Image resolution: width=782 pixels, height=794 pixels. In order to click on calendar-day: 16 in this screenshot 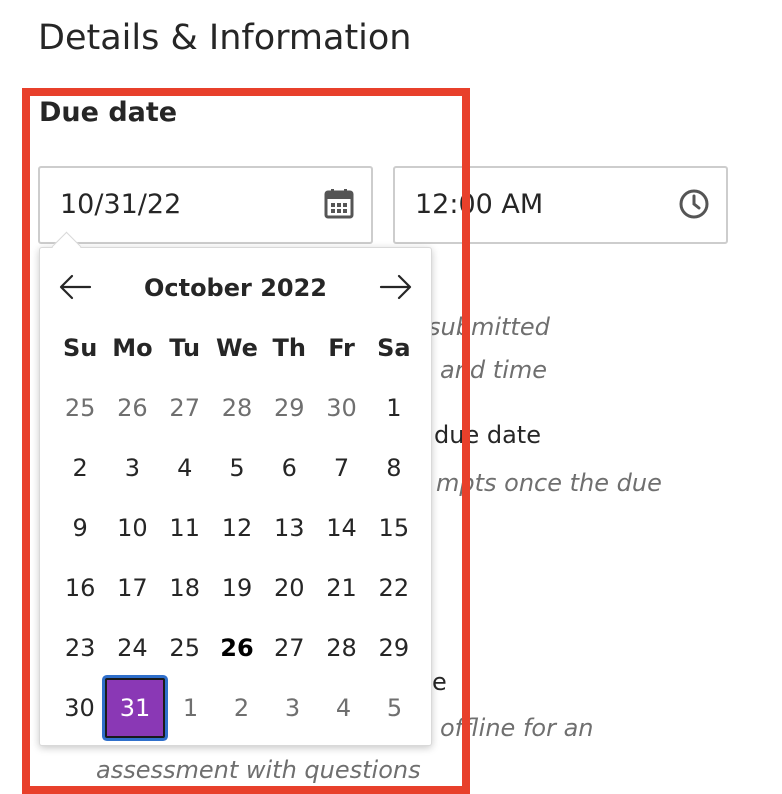, I will do `click(80, 588)`.